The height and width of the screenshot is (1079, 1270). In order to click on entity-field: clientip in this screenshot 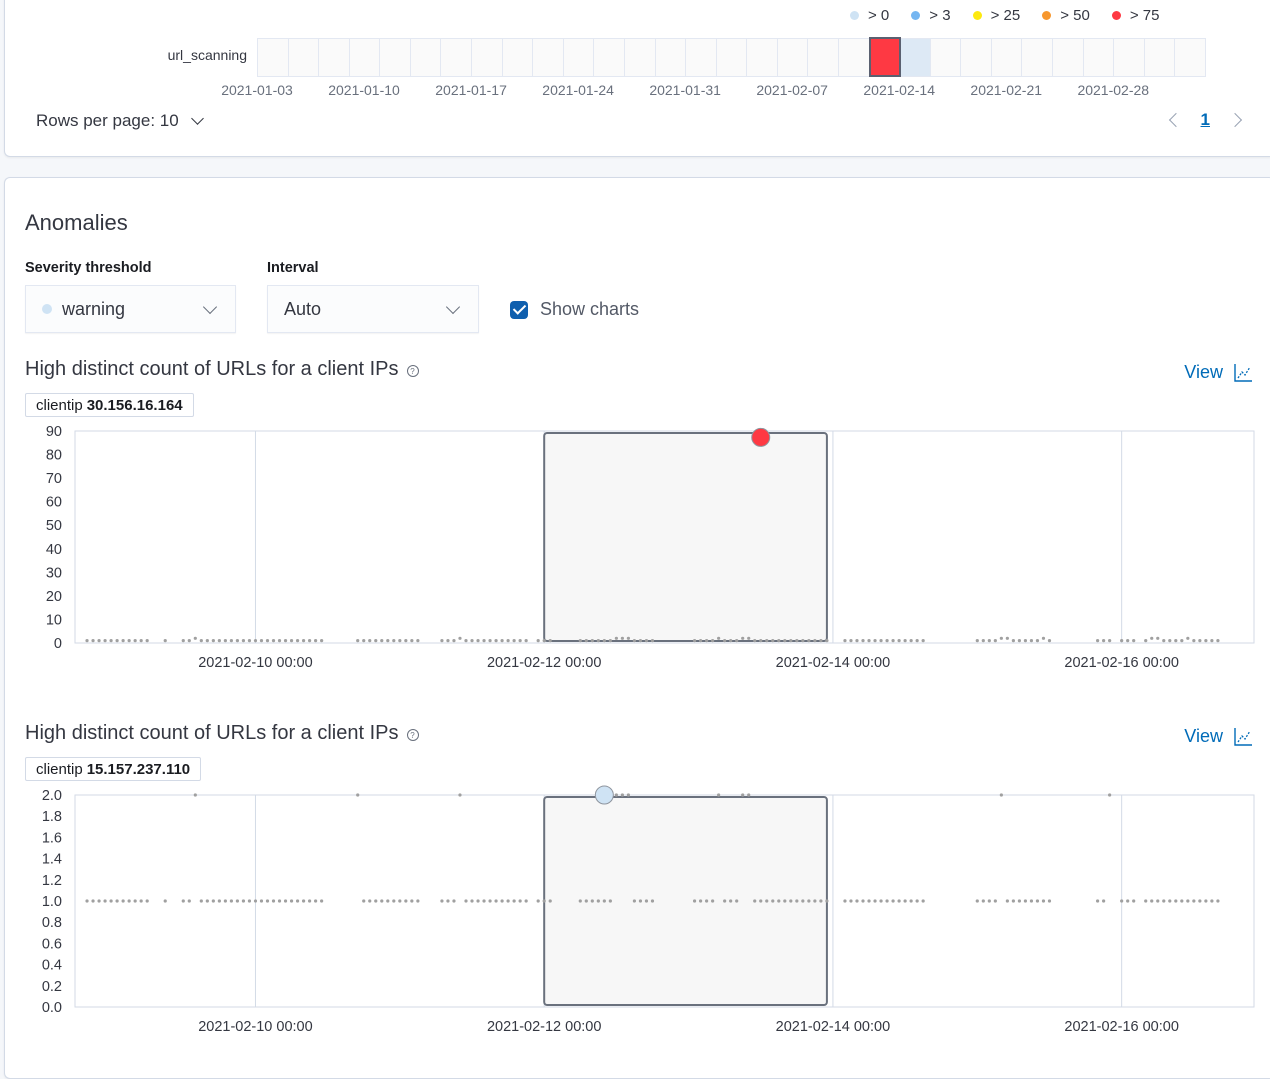, I will do `click(59, 405)`.